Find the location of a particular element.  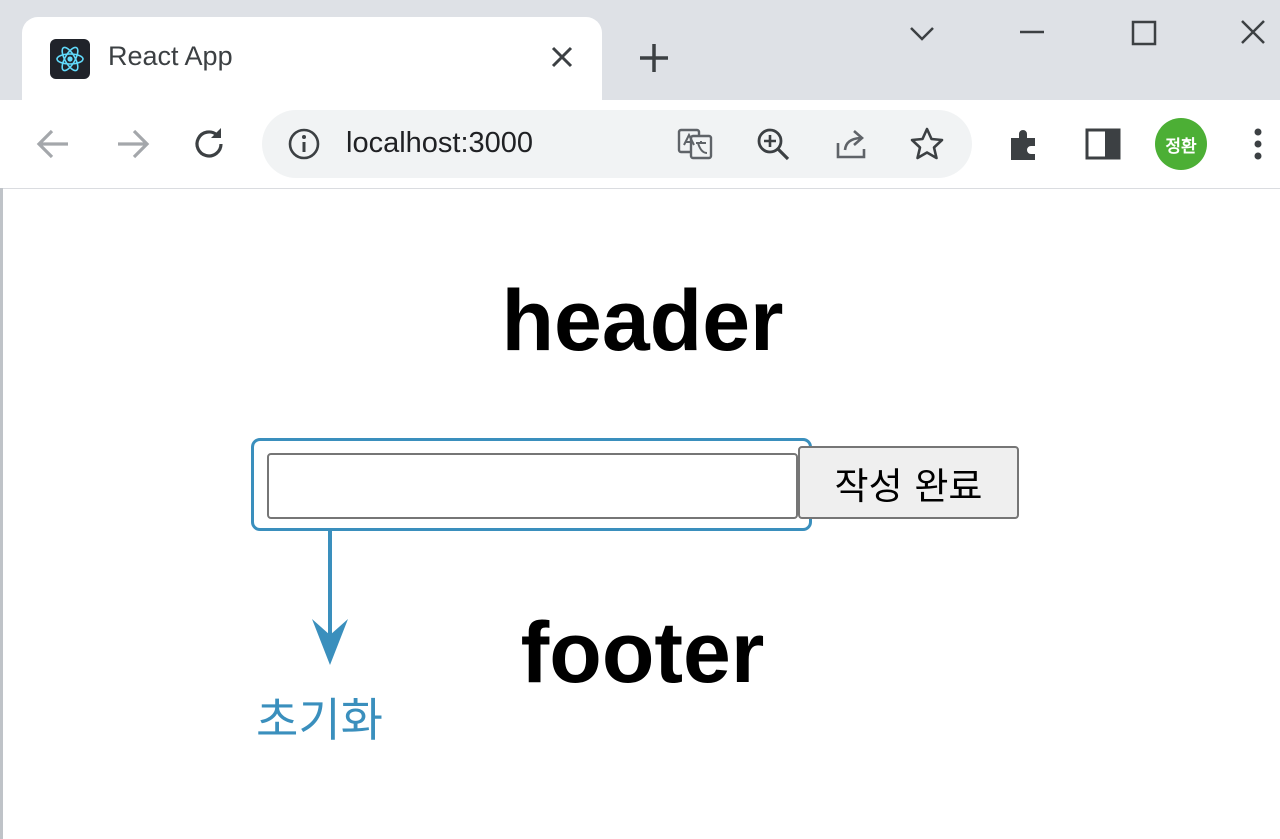

bookmark-star-icon is located at coordinates (927, 144).